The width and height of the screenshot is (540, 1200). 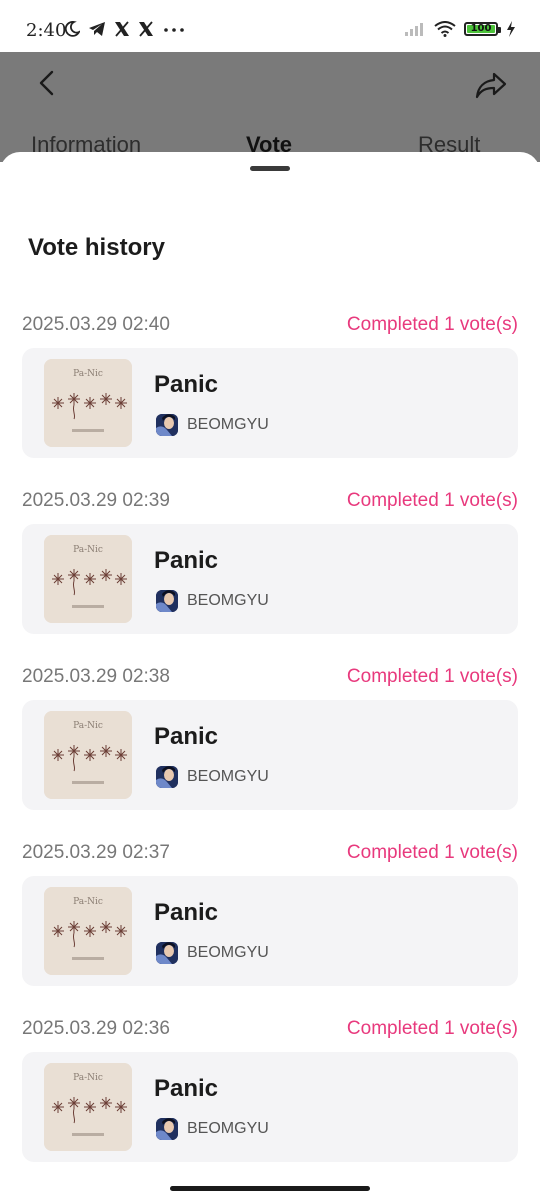 I want to click on vote-timestamp: 2025.03.29 02:36, so click(x=96, y=1028).